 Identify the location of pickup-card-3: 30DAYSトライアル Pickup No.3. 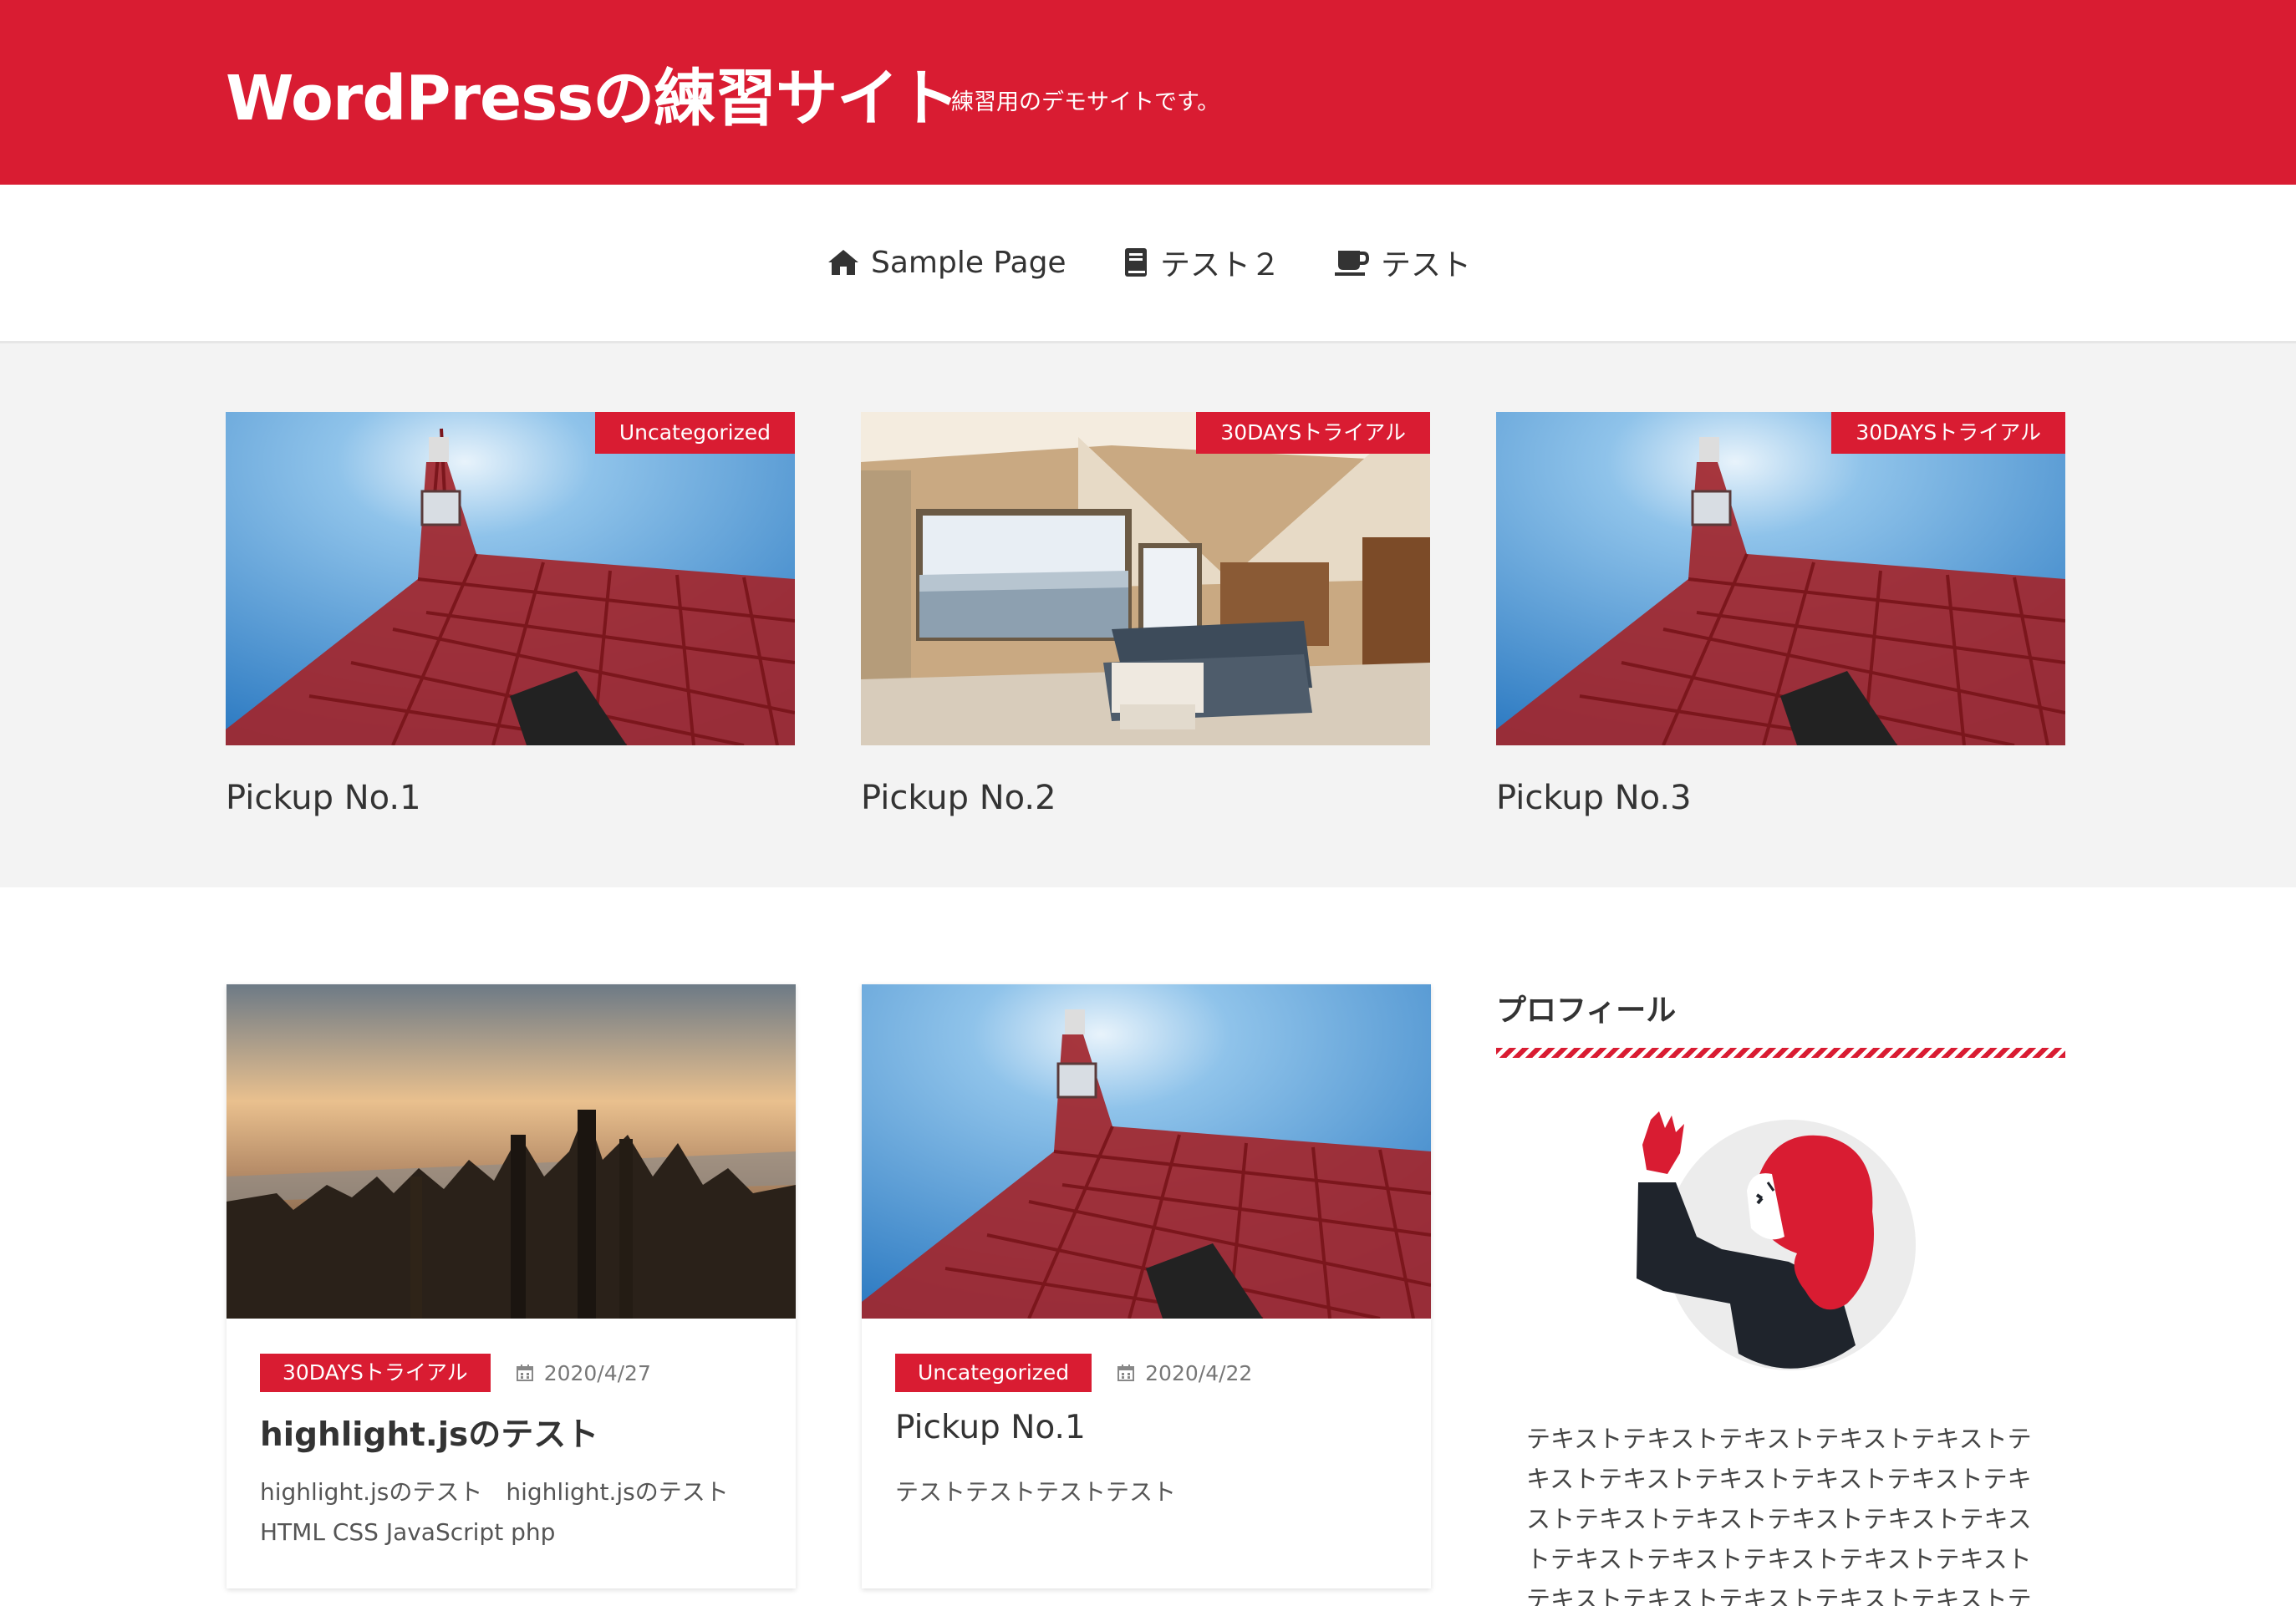
(1780, 614).